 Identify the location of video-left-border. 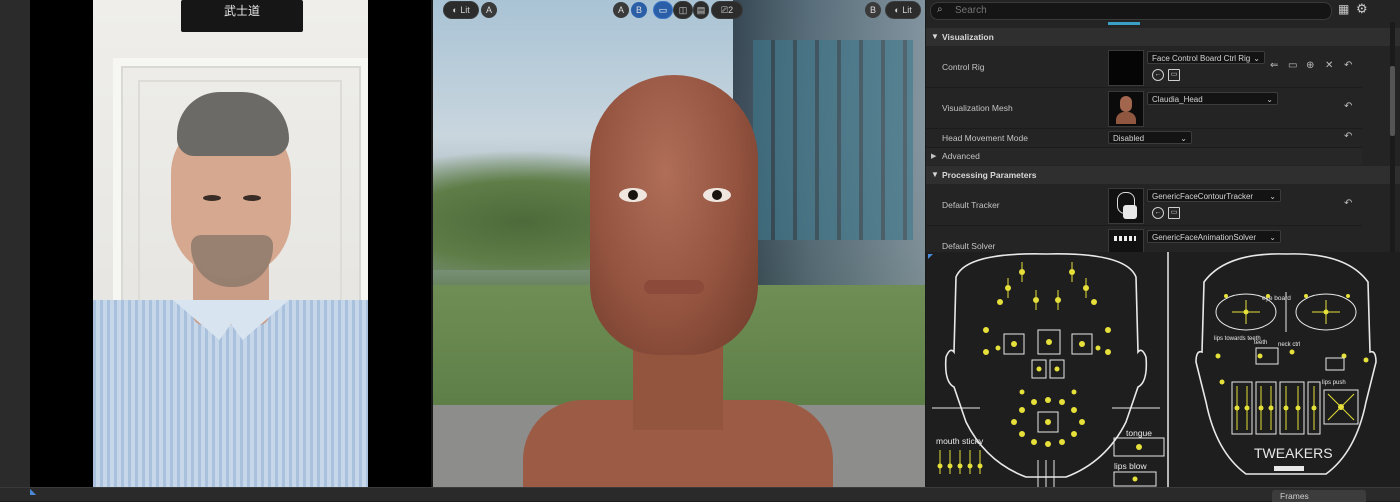
(15, 243).